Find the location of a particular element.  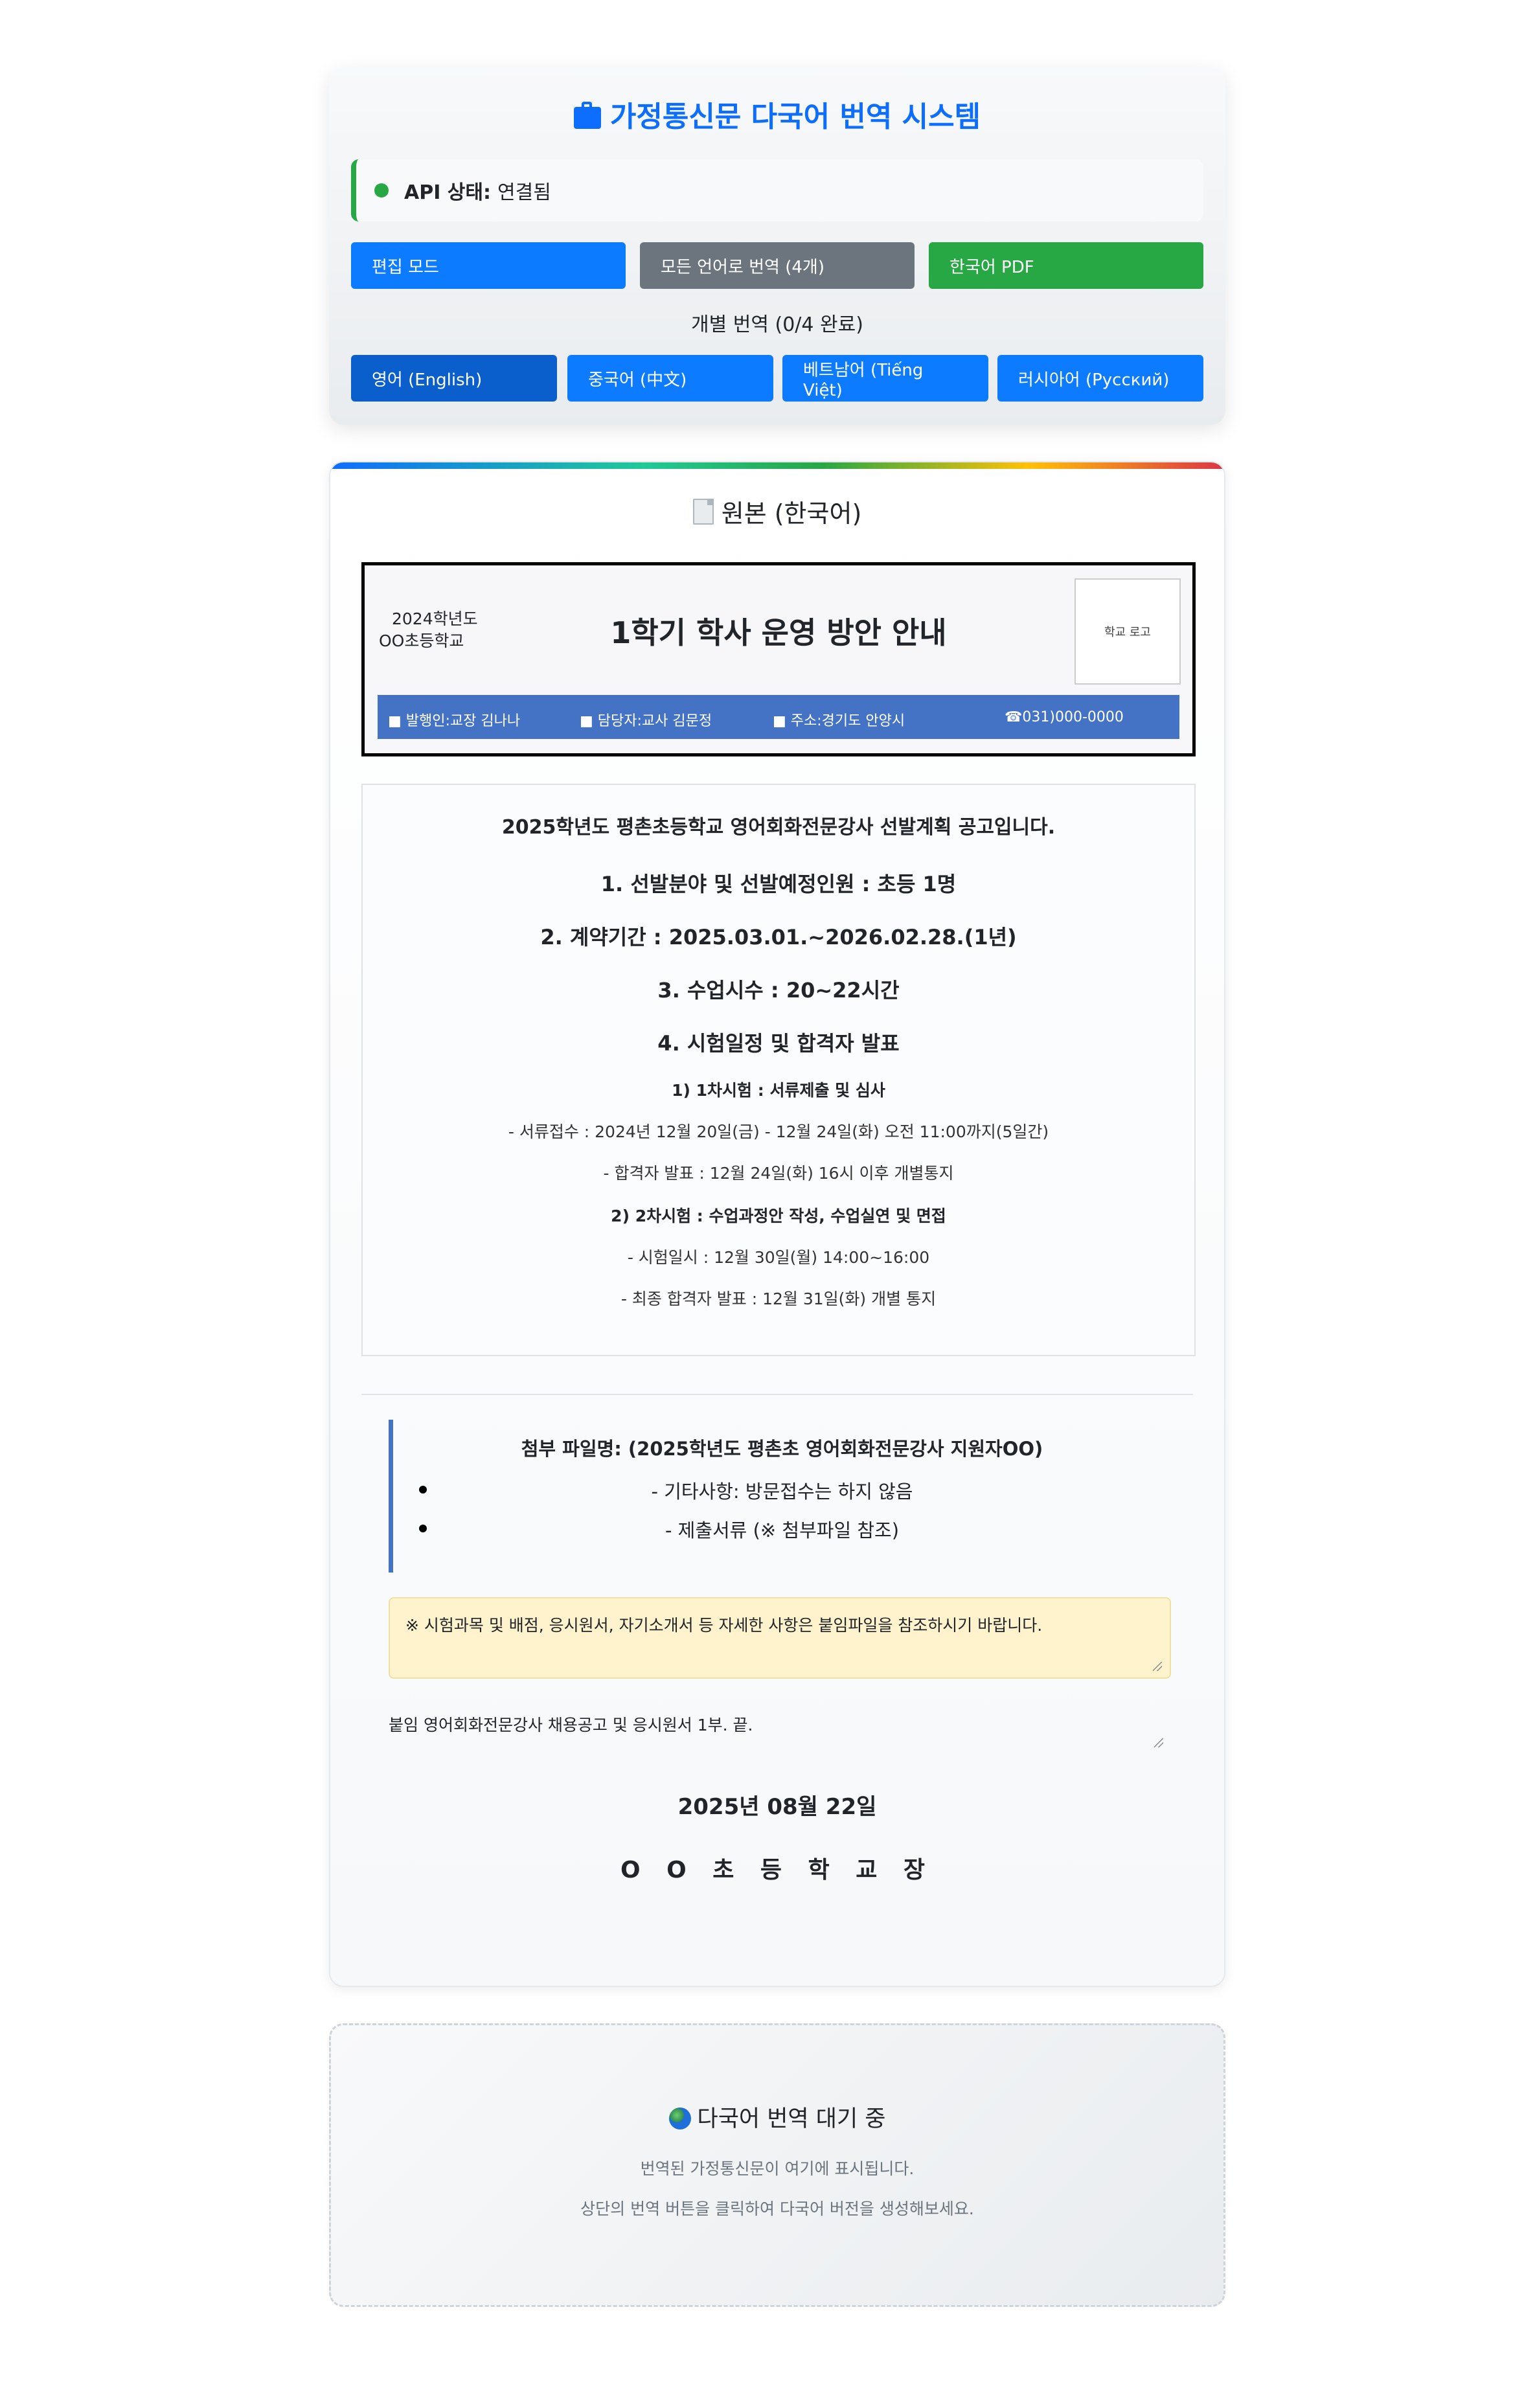

waiting-title: 다국어 번역 대기 중 is located at coordinates (777, 2116).